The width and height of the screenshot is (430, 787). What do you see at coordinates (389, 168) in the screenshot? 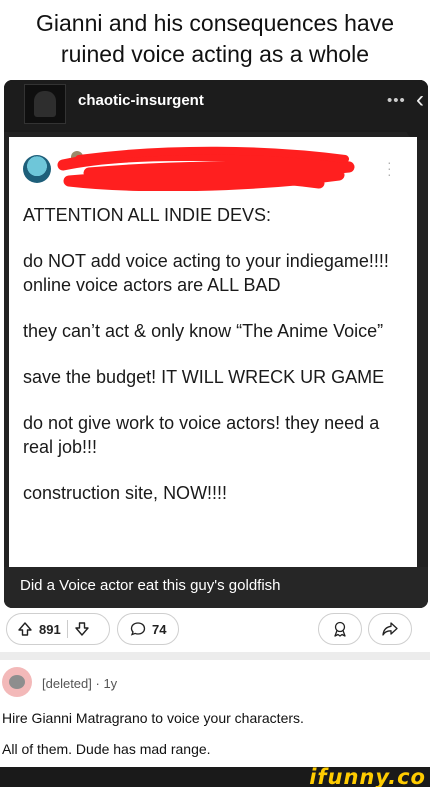
I see `more-vertical-icon: · · ·` at bounding box center [389, 168].